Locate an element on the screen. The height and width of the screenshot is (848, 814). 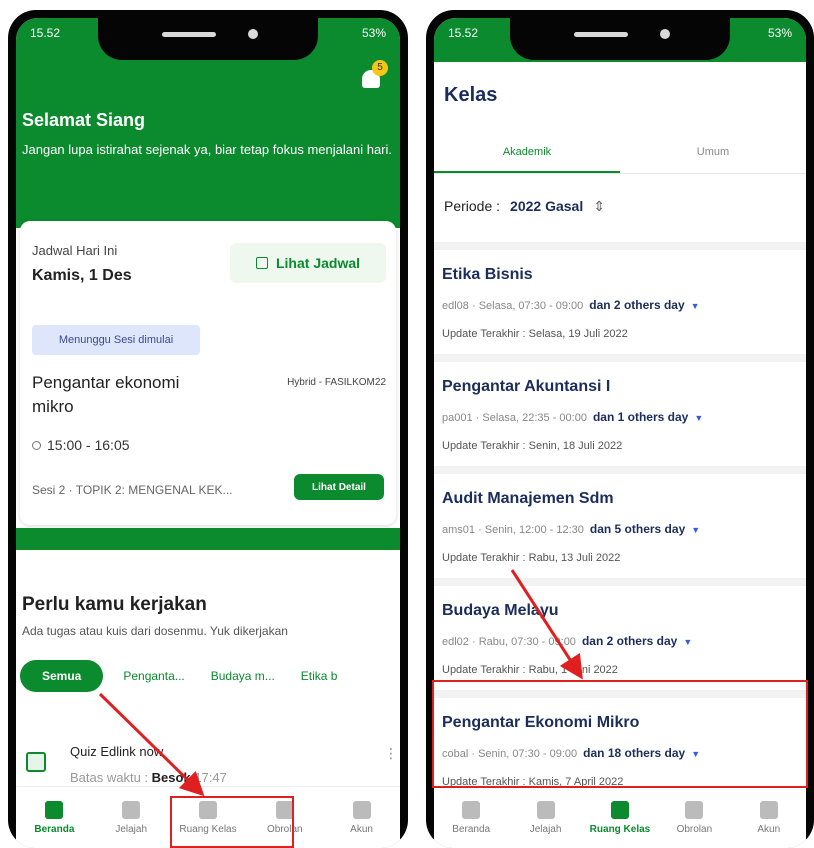
class-tabs: Akademik Umum is located at coordinates (620, 154).